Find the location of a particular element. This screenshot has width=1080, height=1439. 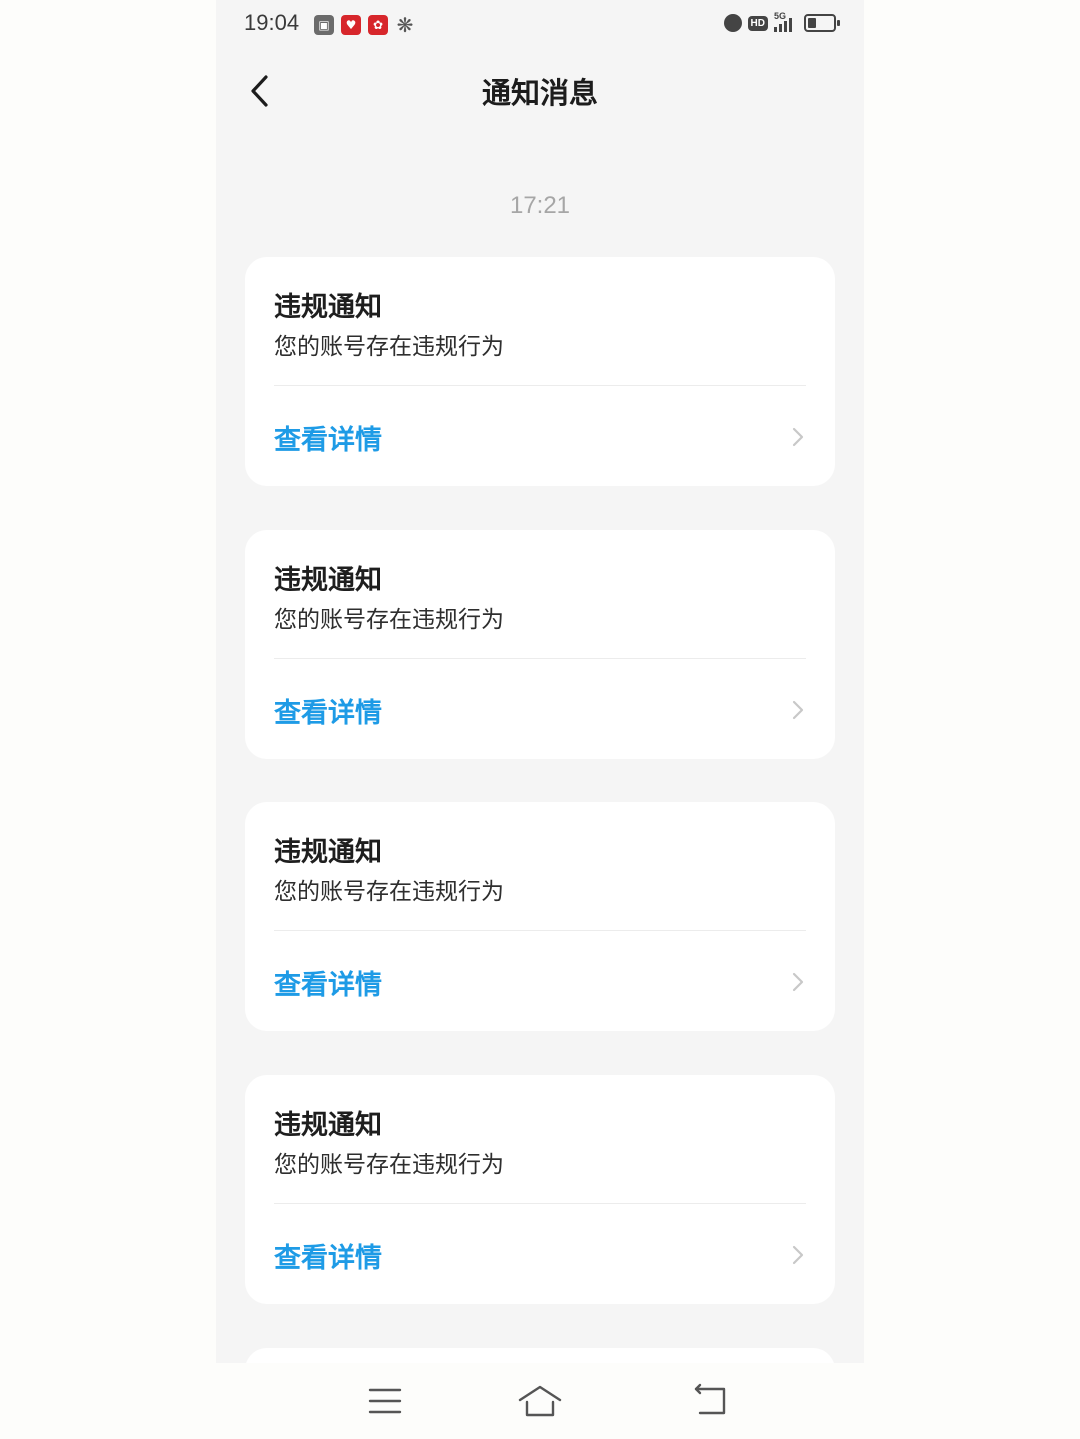

status-time: 19:04 is located at coordinates (272, 22).